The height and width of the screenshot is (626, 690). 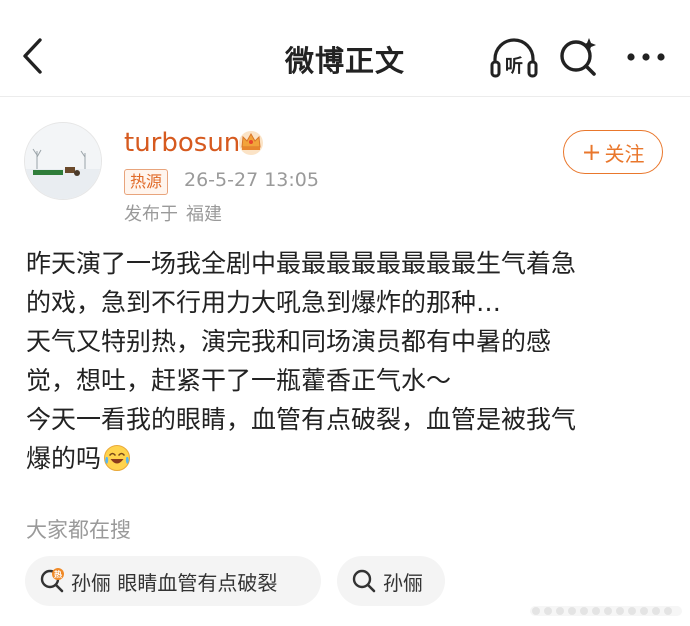 What do you see at coordinates (624, 153) in the screenshot?
I see `follow-label: 关注` at bounding box center [624, 153].